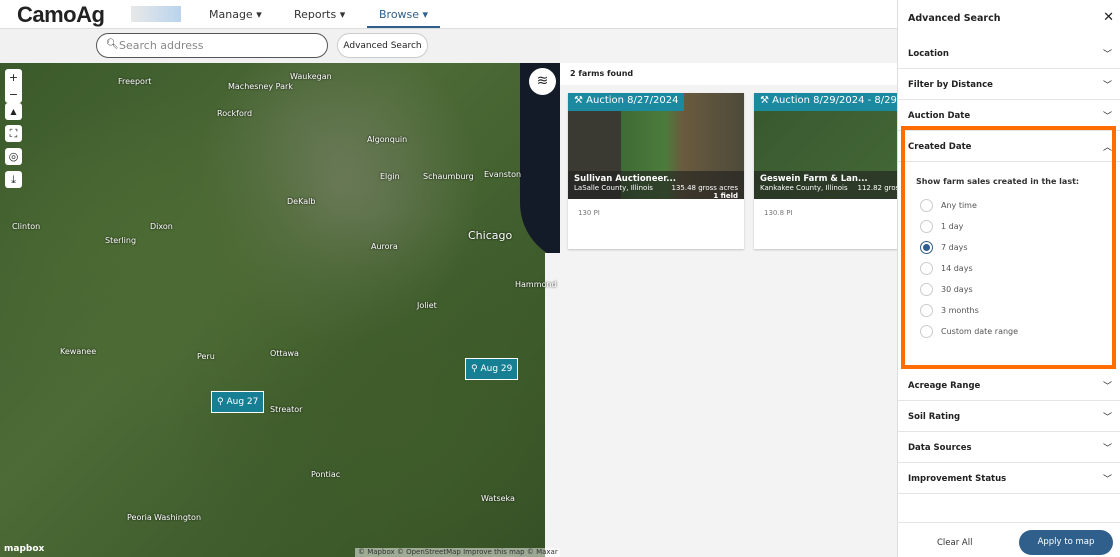 Image resolution: width=1120 pixels, height=557 pixels. Describe the element at coordinates (503, 174) in the screenshot. I see `city-label: Evanston` at that location.